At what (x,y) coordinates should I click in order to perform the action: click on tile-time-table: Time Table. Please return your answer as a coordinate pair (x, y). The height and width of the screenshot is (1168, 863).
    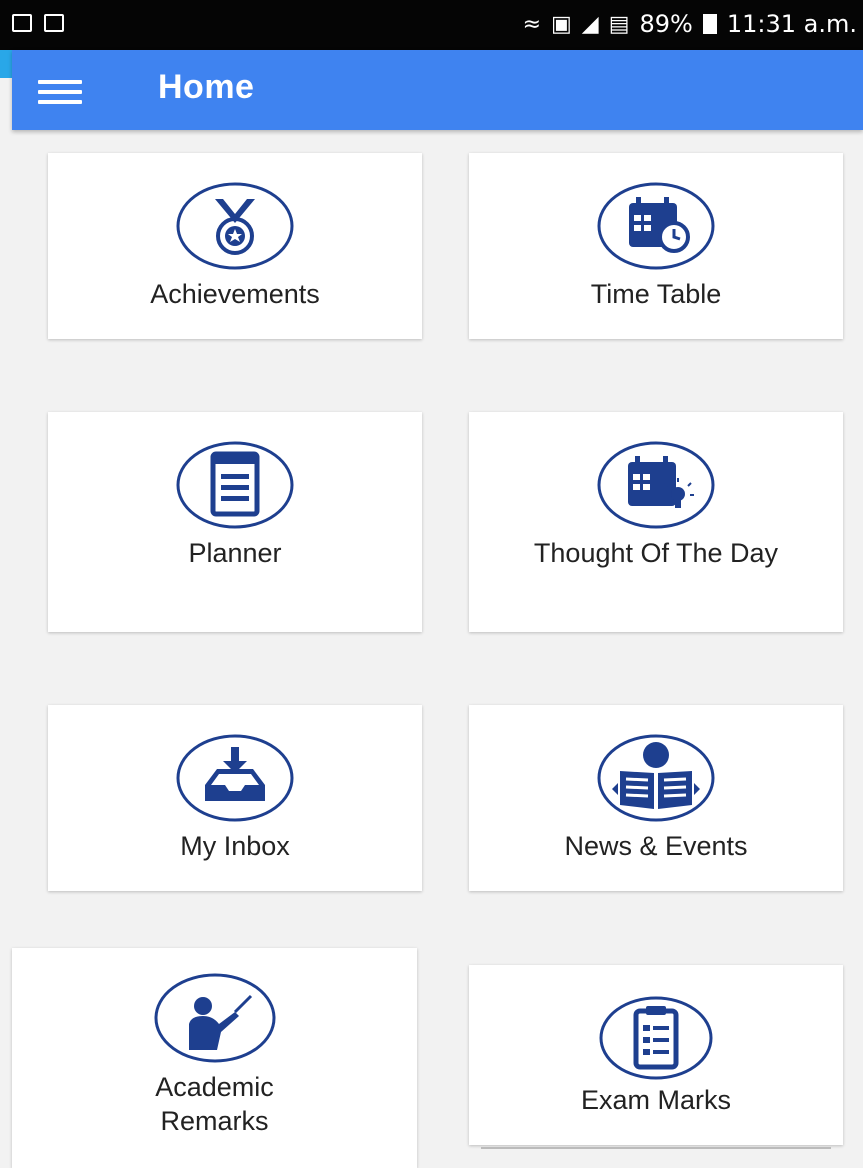
    Looking at the image, I should click on (656, 246).